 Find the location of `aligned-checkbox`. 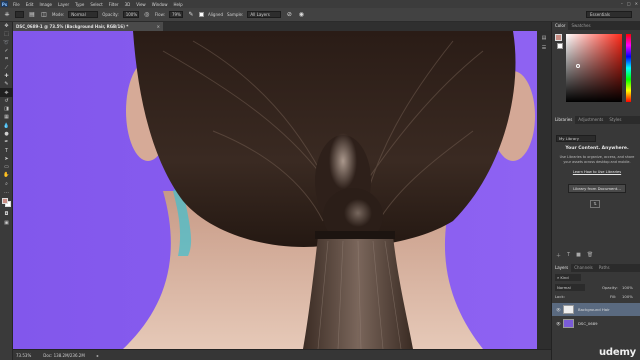

aligned-checkbox is located at coordinates (201, 14).